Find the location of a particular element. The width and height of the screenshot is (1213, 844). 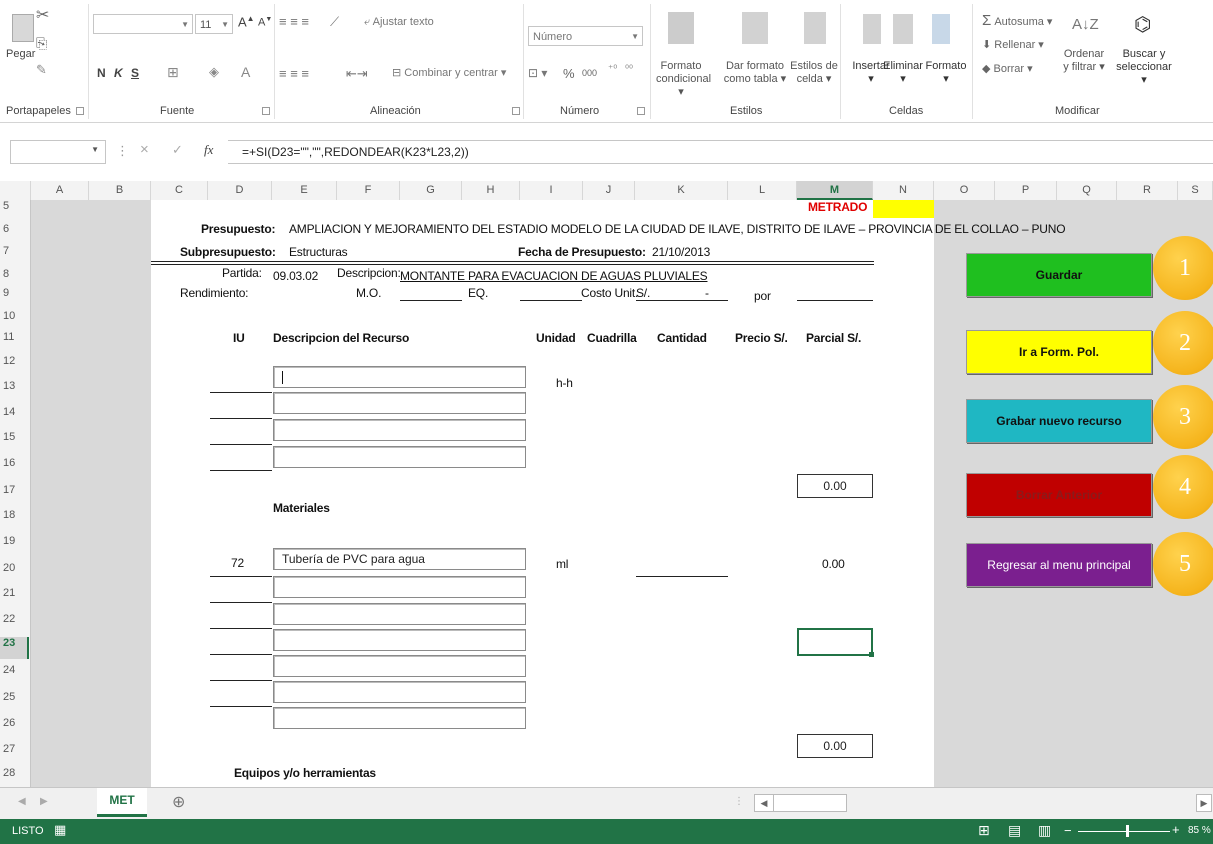

row-header: 16 is located at coordinates (14, 463).